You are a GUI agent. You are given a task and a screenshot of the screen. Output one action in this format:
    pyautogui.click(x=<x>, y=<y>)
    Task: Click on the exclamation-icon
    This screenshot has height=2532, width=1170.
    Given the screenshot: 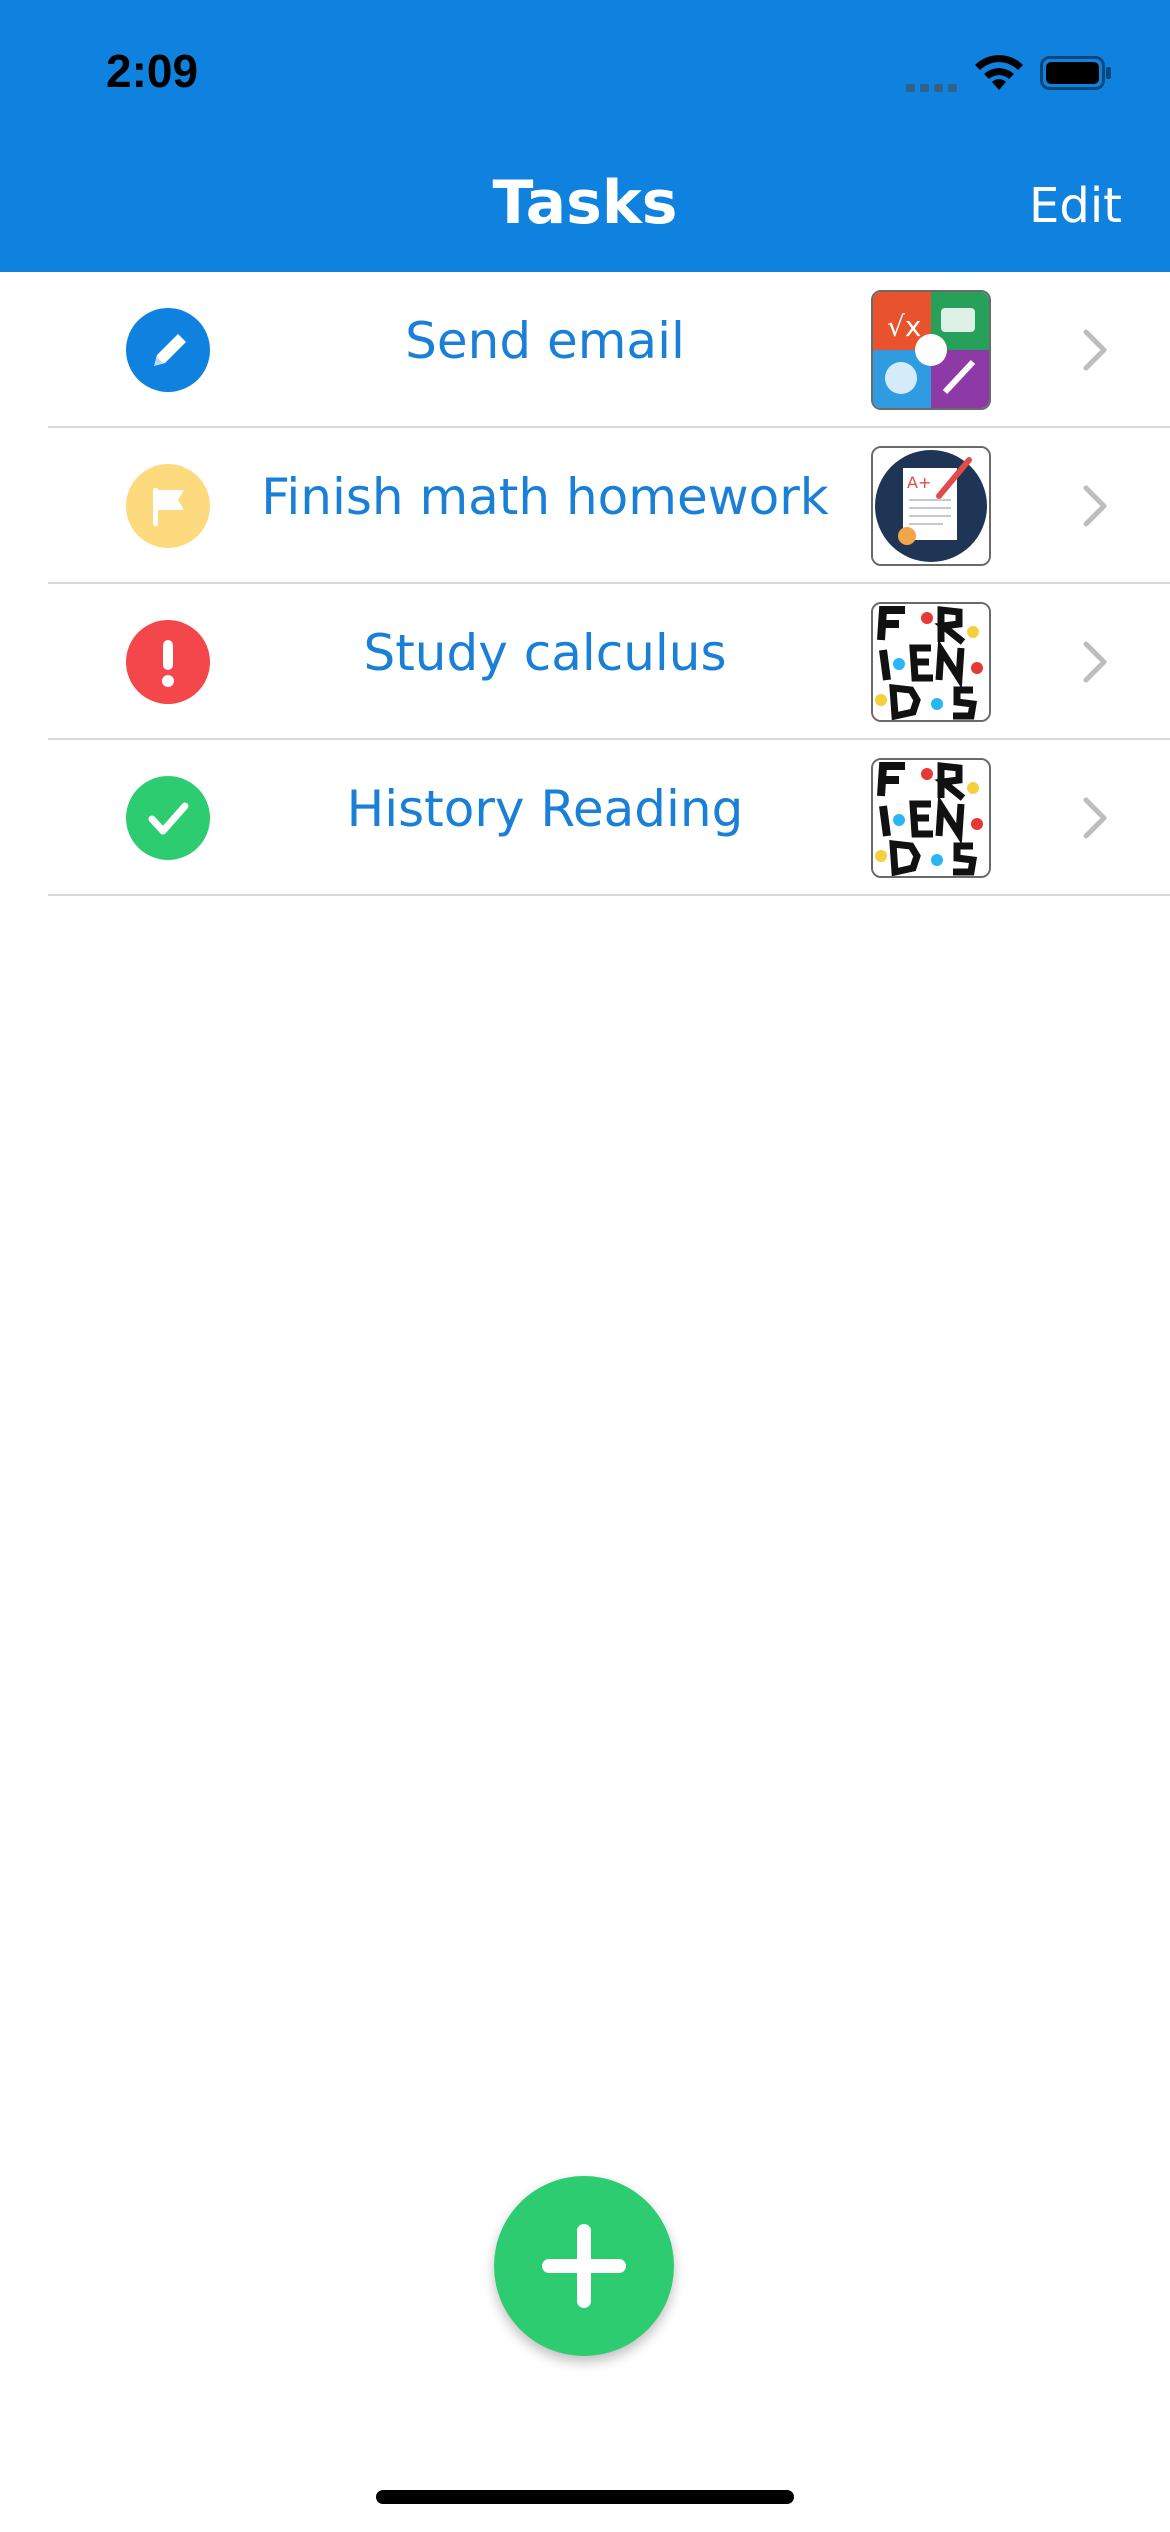 What is the action you would take?
    pyautogui.click(x=168, y=662)
    